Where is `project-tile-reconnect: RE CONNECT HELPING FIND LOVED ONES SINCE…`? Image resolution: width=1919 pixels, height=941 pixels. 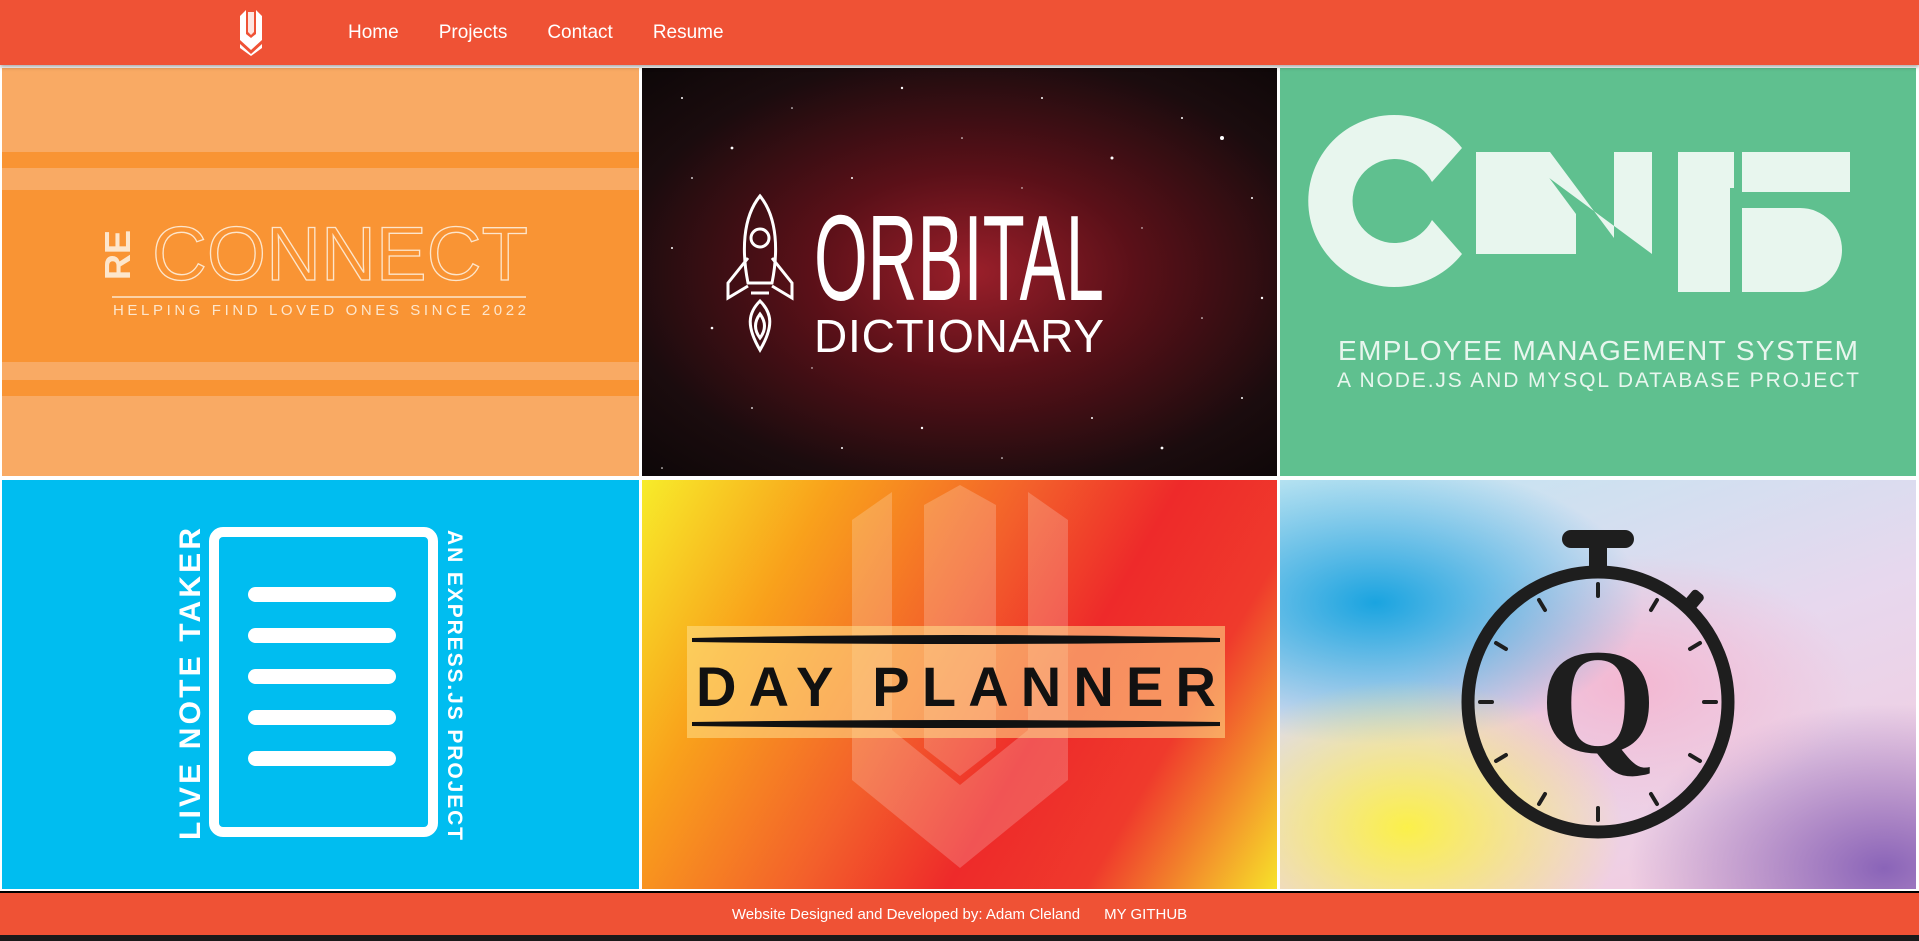
project-tile-reconnect: RE CONNECT HELPING FIND LOVED ONES SINCE… is located at coordinates (320, 272).